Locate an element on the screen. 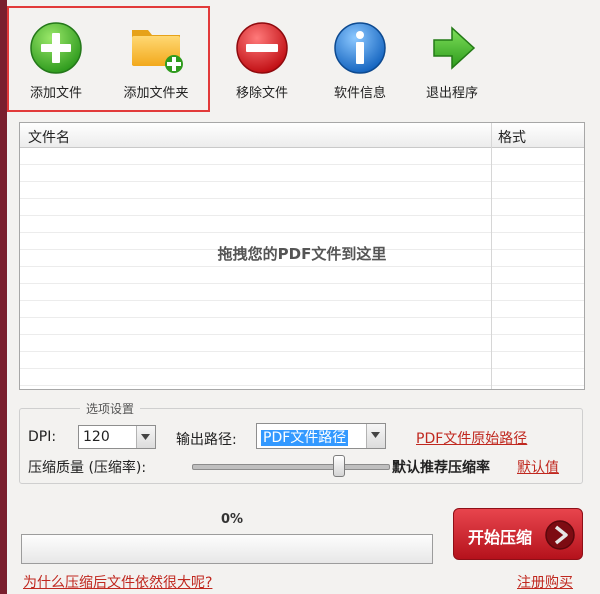 This screenshot has width=600, height=594. progress-bar is located at coordinates (227, 549).